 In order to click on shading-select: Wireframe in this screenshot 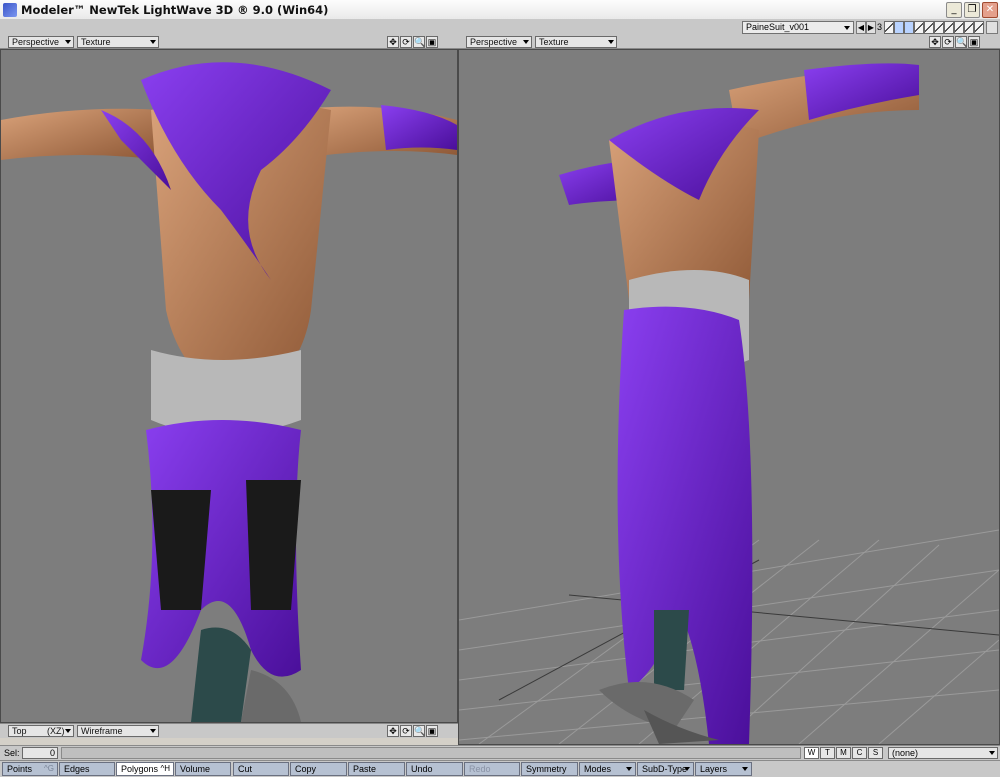, I will do `click(118, 731)`.